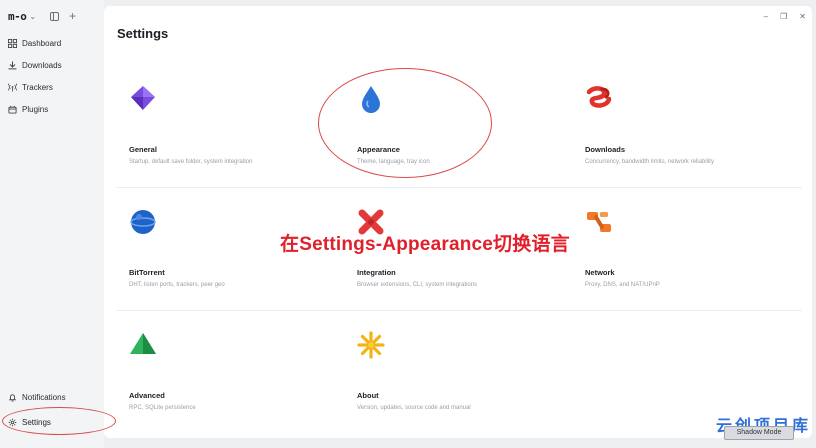  I want to click on blue-globe-icon, so click(143, 222).